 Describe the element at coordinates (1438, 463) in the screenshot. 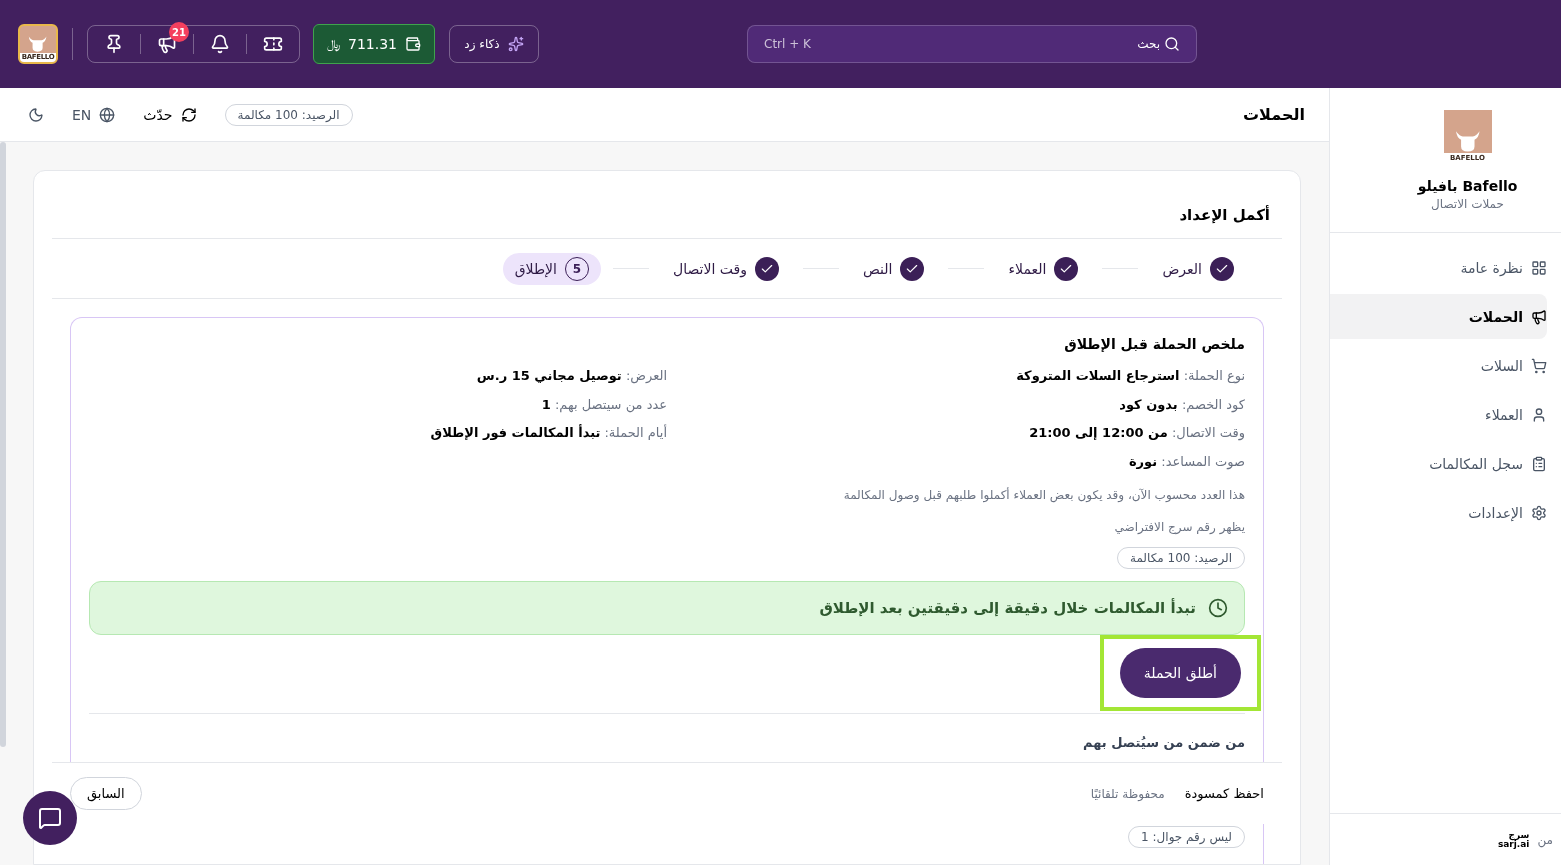

I see `sidebar-item: سجل المكالمات` at that location.